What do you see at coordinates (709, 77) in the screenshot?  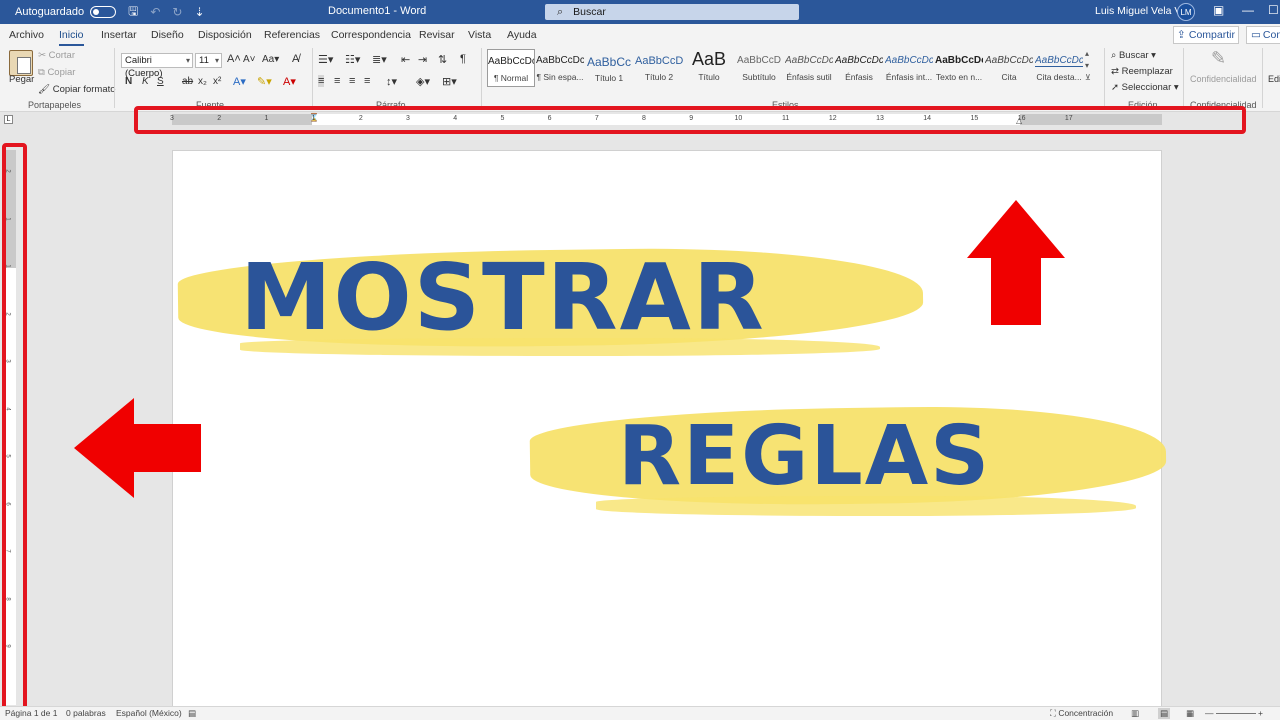 I see `style-name: Título` at bounding box center [709, 77].